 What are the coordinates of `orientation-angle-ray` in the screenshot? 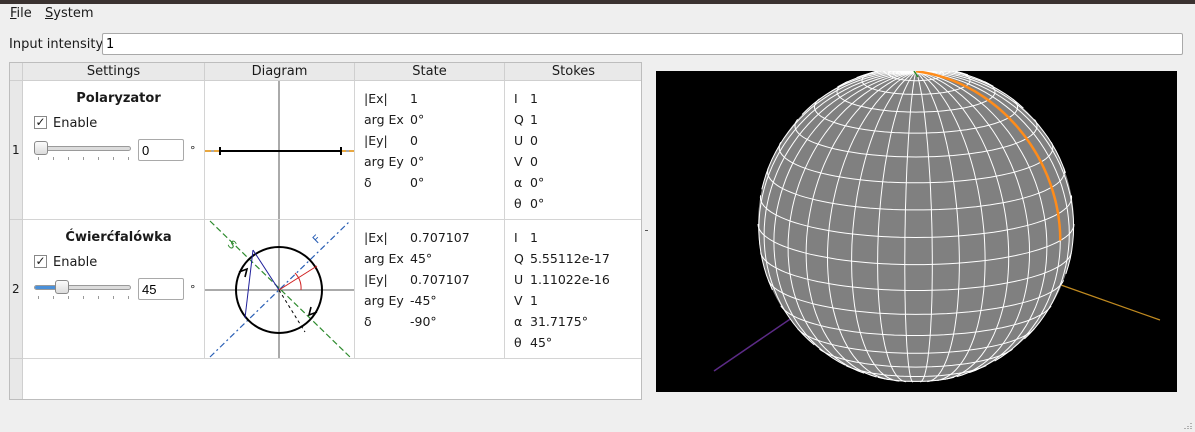 It's located at (298, 278).